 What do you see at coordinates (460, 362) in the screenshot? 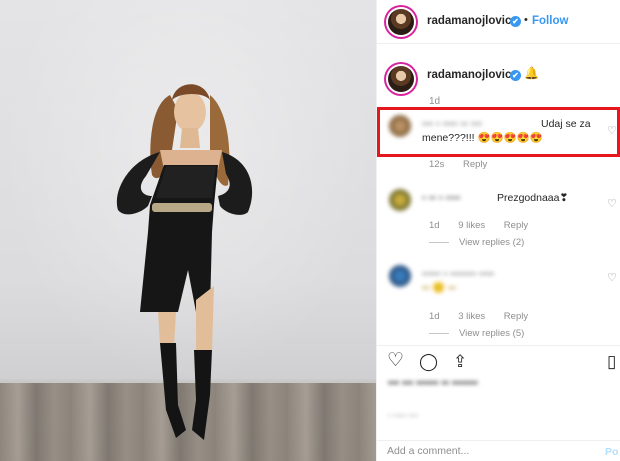
I see `share-icon: ⇪` at bounding box center [460, 362].